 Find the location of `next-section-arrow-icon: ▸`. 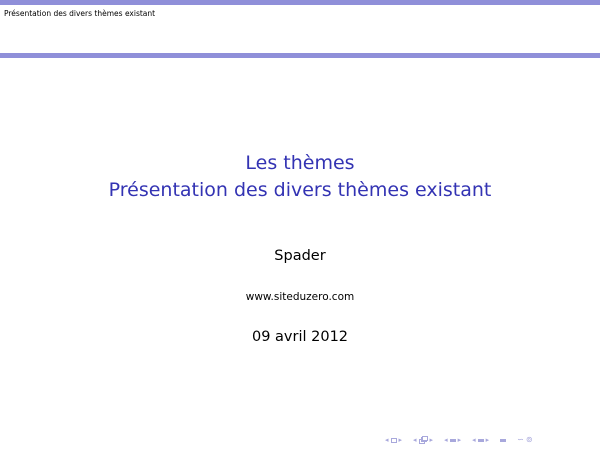

next-section-arrow-icon: ▸ is located at coordinates (488, 440).